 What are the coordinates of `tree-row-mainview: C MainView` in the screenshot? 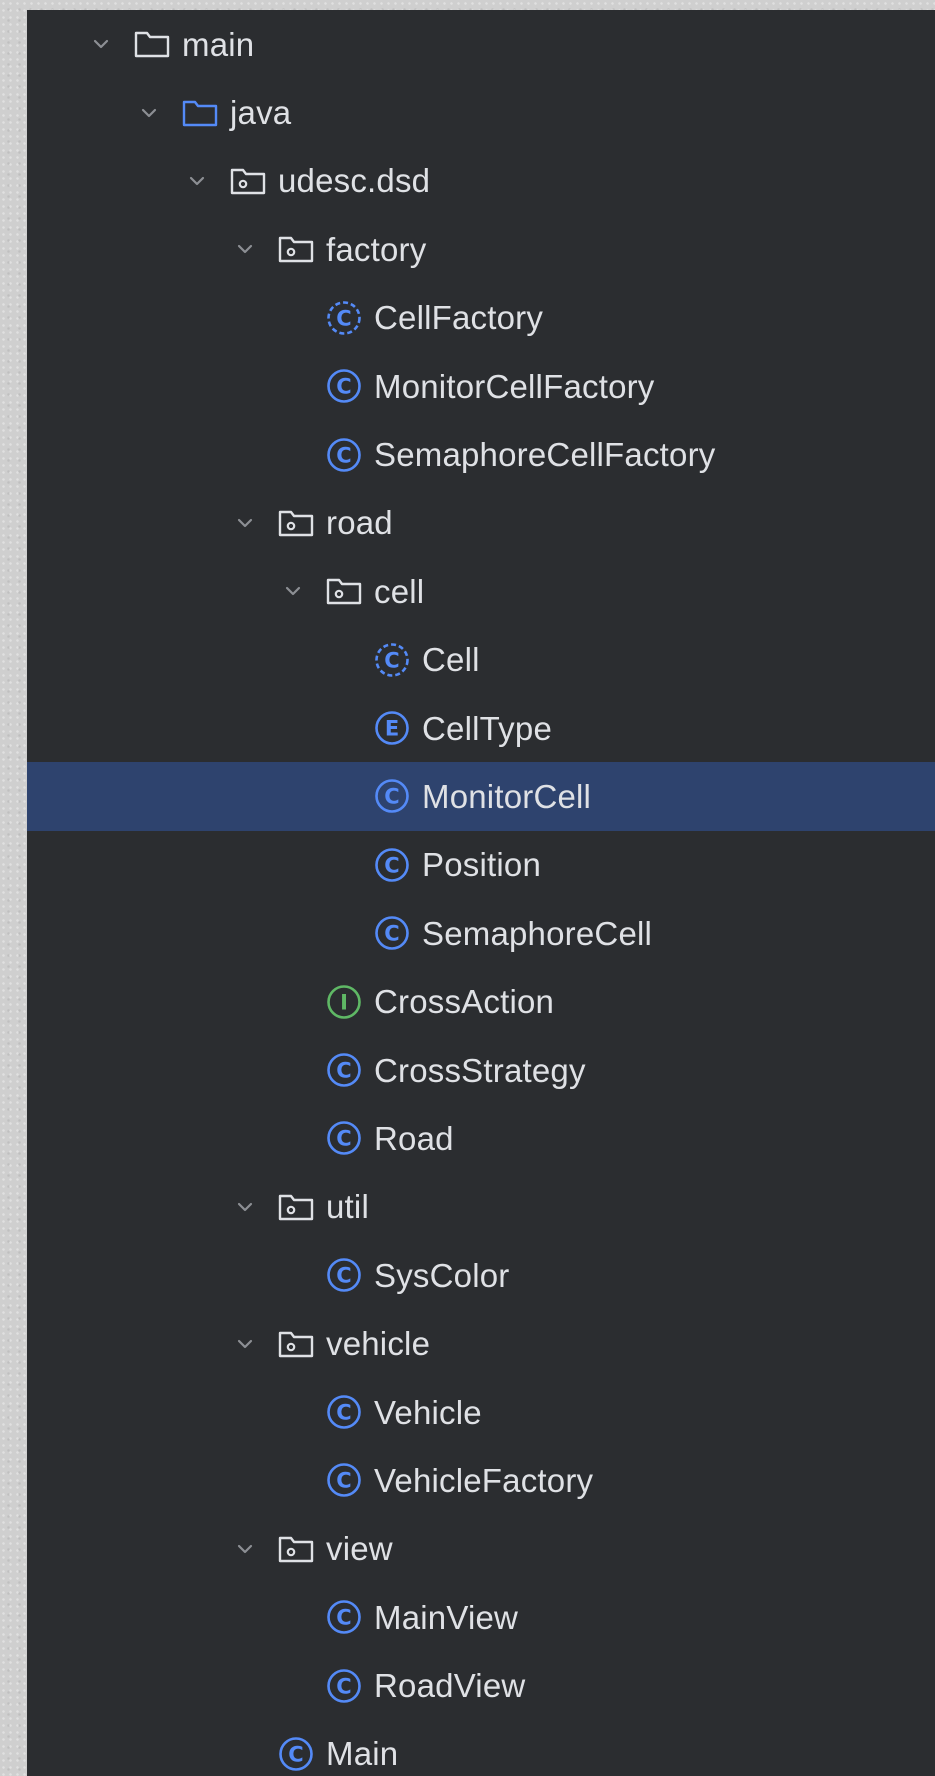 It's located at (481, 1617).